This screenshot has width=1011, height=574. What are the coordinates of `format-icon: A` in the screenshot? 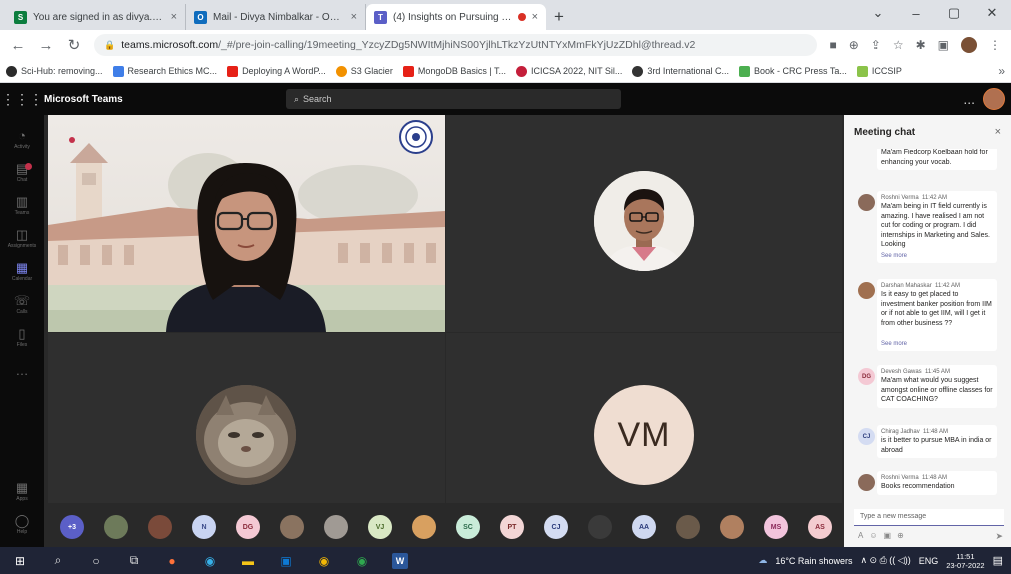 It's located at (860, 535).